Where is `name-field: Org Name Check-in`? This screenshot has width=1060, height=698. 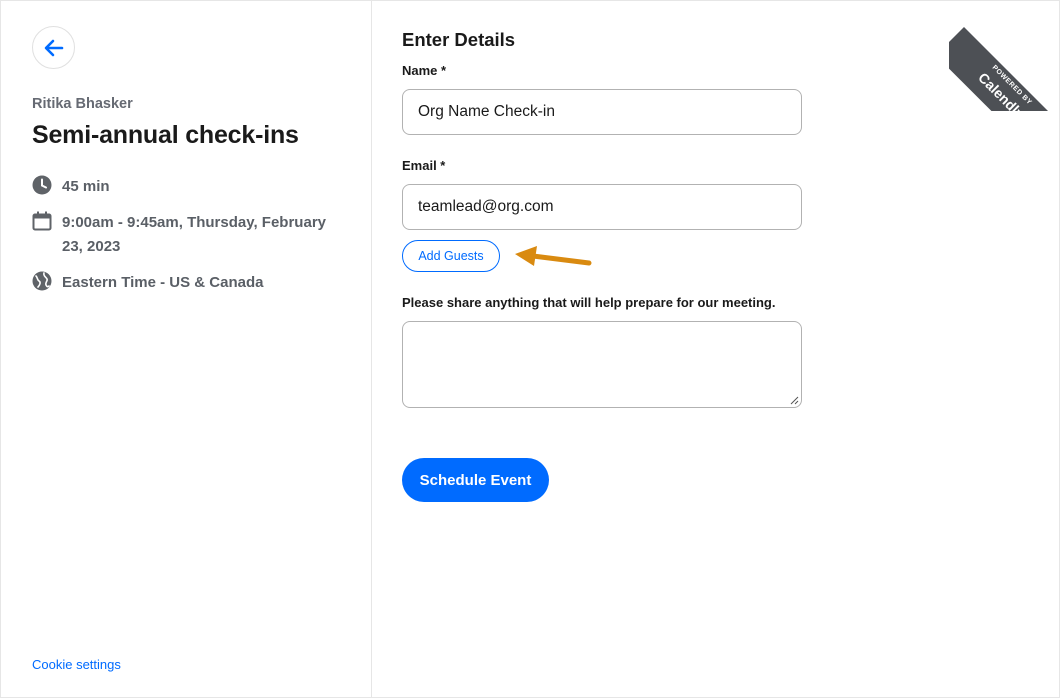 name-field: Org Name Check-in is located at coordinates (602, 112).